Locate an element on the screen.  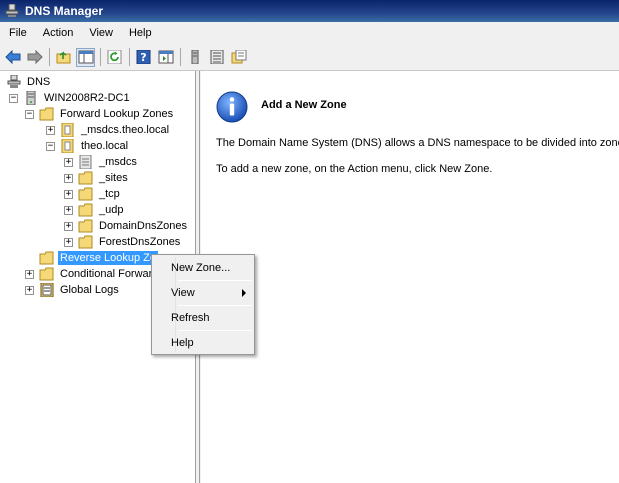
list-button is located at coordinates (216, 57).